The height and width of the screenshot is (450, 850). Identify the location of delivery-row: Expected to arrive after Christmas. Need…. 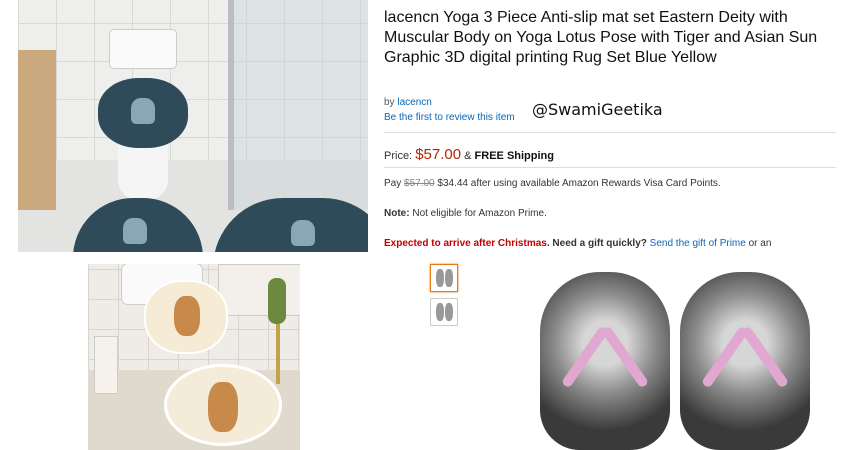
(577, 243).